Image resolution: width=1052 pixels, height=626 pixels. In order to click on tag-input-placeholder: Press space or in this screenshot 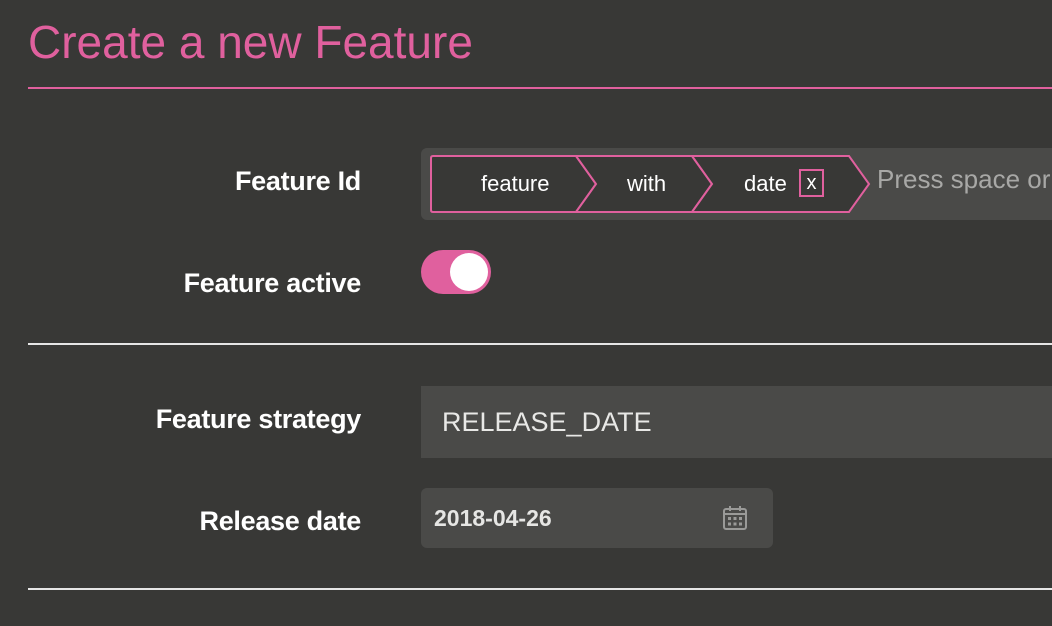, I will do `click(963, 179)`.